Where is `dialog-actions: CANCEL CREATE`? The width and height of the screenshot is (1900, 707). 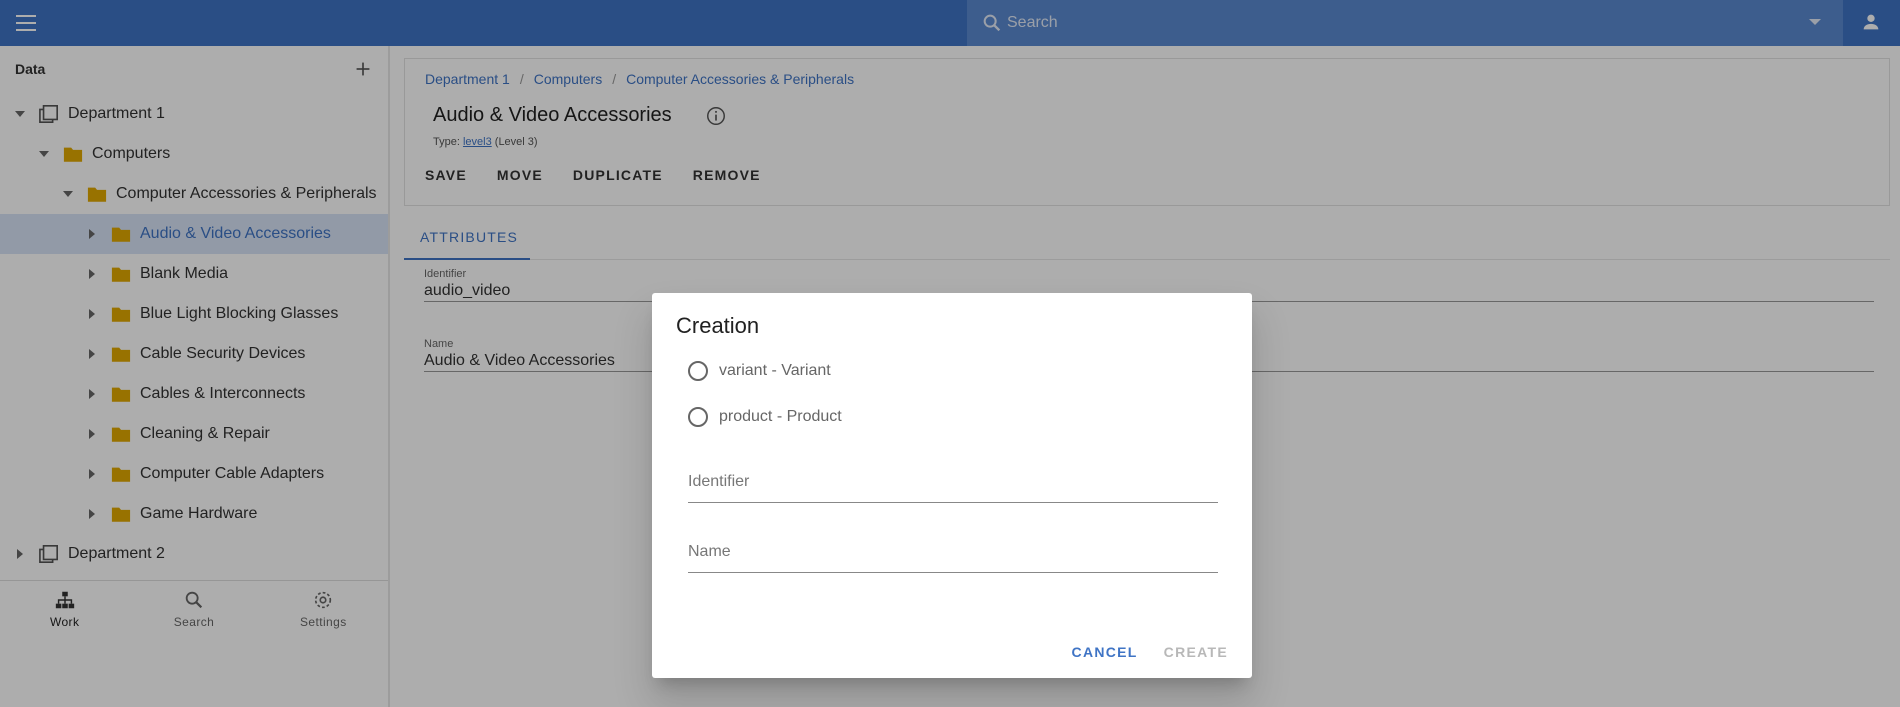 dialog-actions: CANCEL CREATE is located at coordinates (1150, 652).